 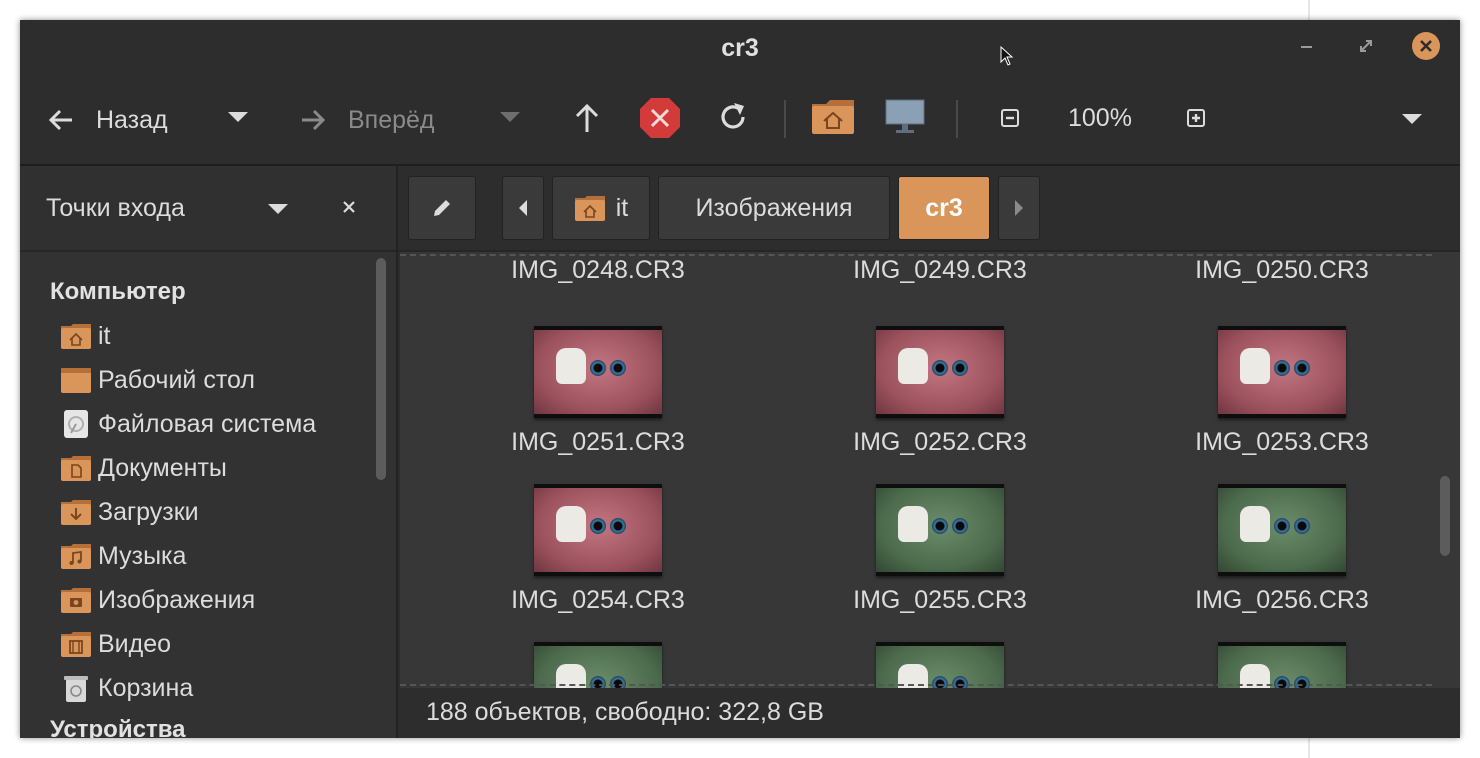 I want to click on sidebar-item-label: Рабочий стол, so click(x=176, y=379).